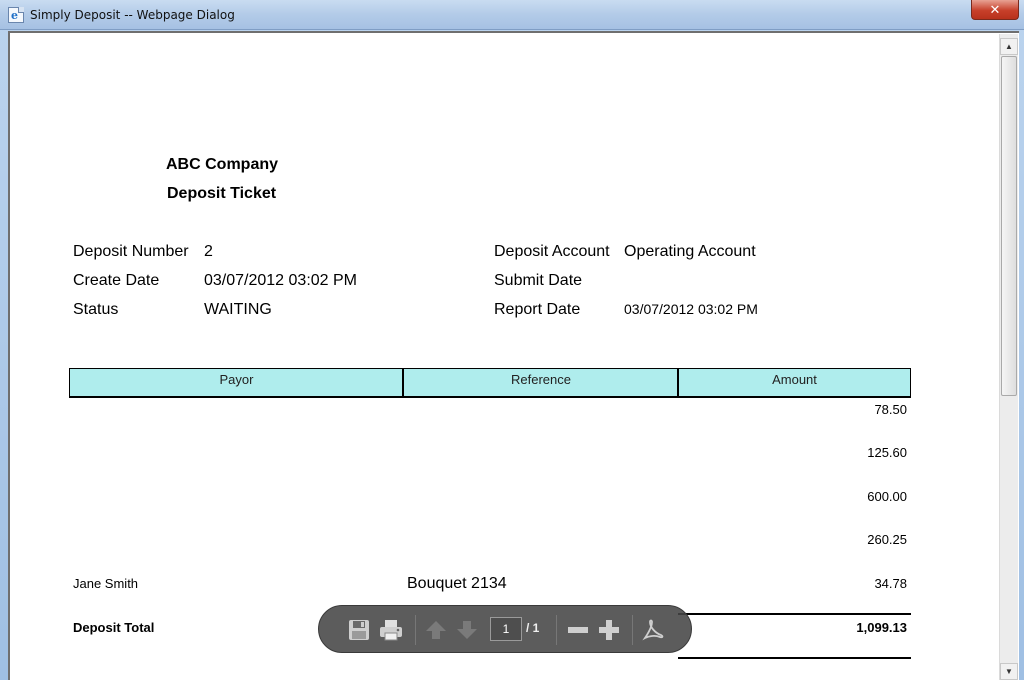 Image resolution: width=1024 pixels, height=680 pixels. What do you see at coordinates (794, 614) in the screenshot?
I see `total-top-rule` at bounding box center [794, 614].